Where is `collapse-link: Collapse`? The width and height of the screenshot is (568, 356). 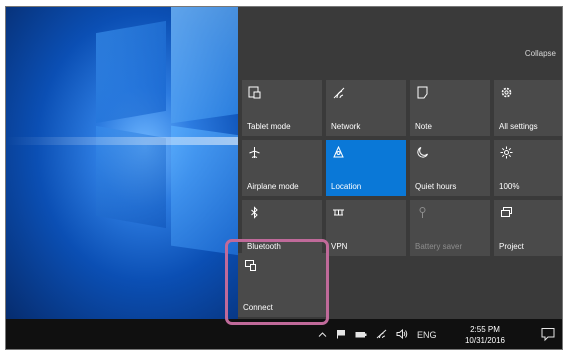 collapse-link: Collapse is located at coordinates (540, 53).